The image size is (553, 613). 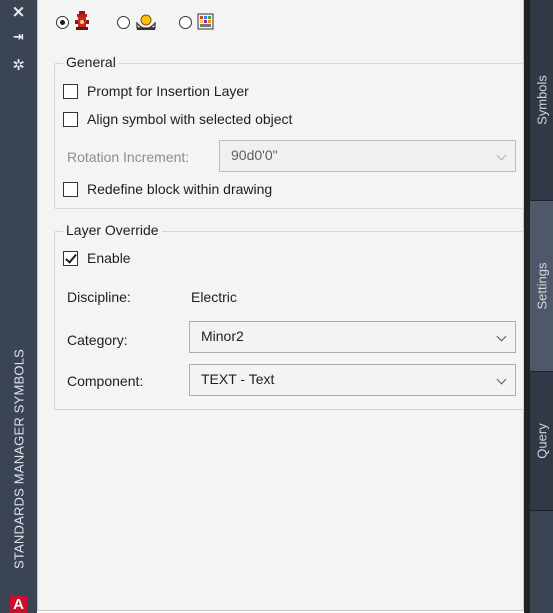 What do you see at coordinates (18, 65) in the screenshot?
I see `properties-icon: ✲` at bounding box center [18, 65].